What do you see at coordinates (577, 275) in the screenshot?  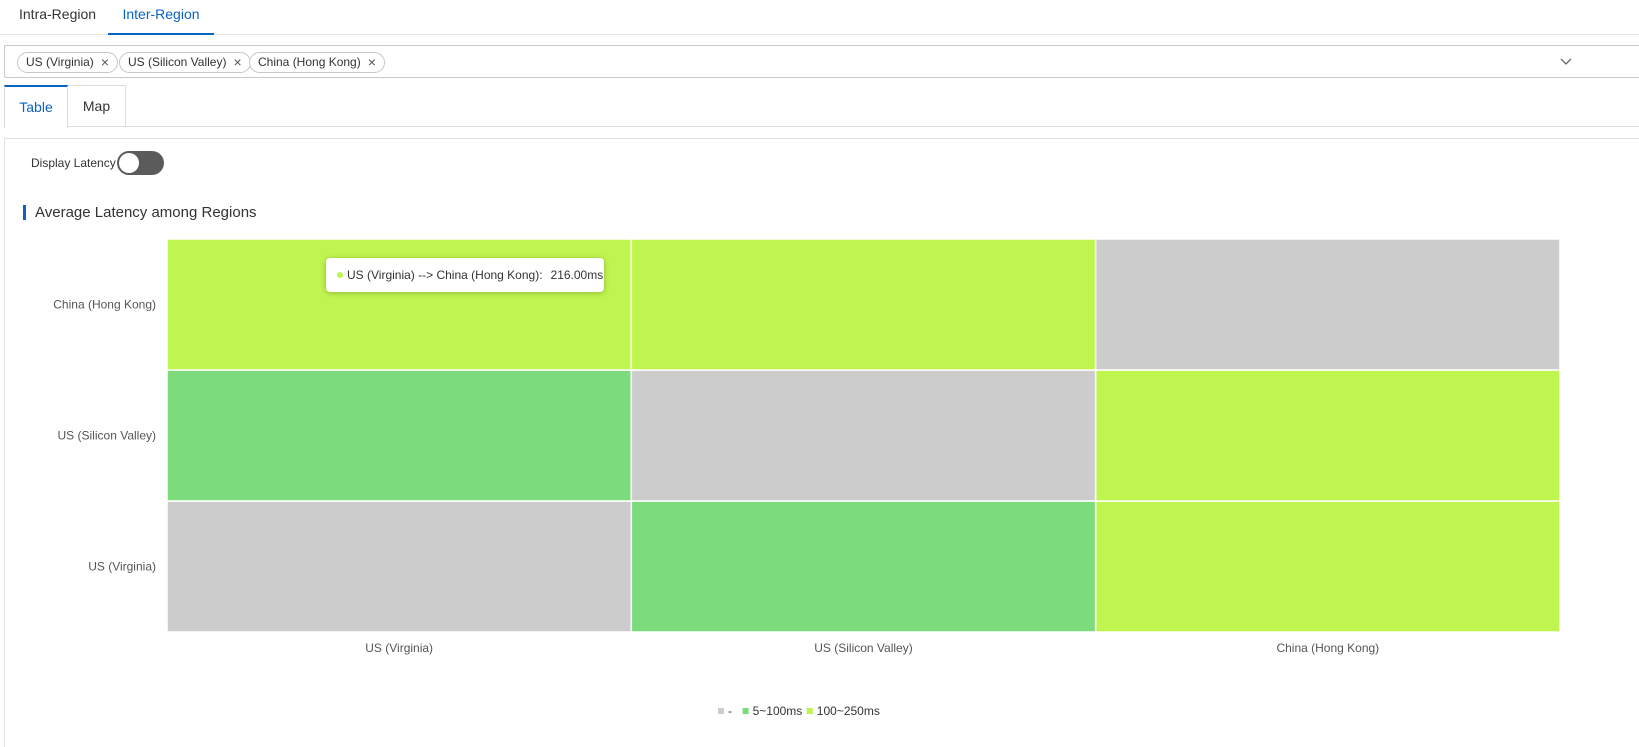 I see `tooltip-value: 216.00ms` at bounding box center [577, 275].